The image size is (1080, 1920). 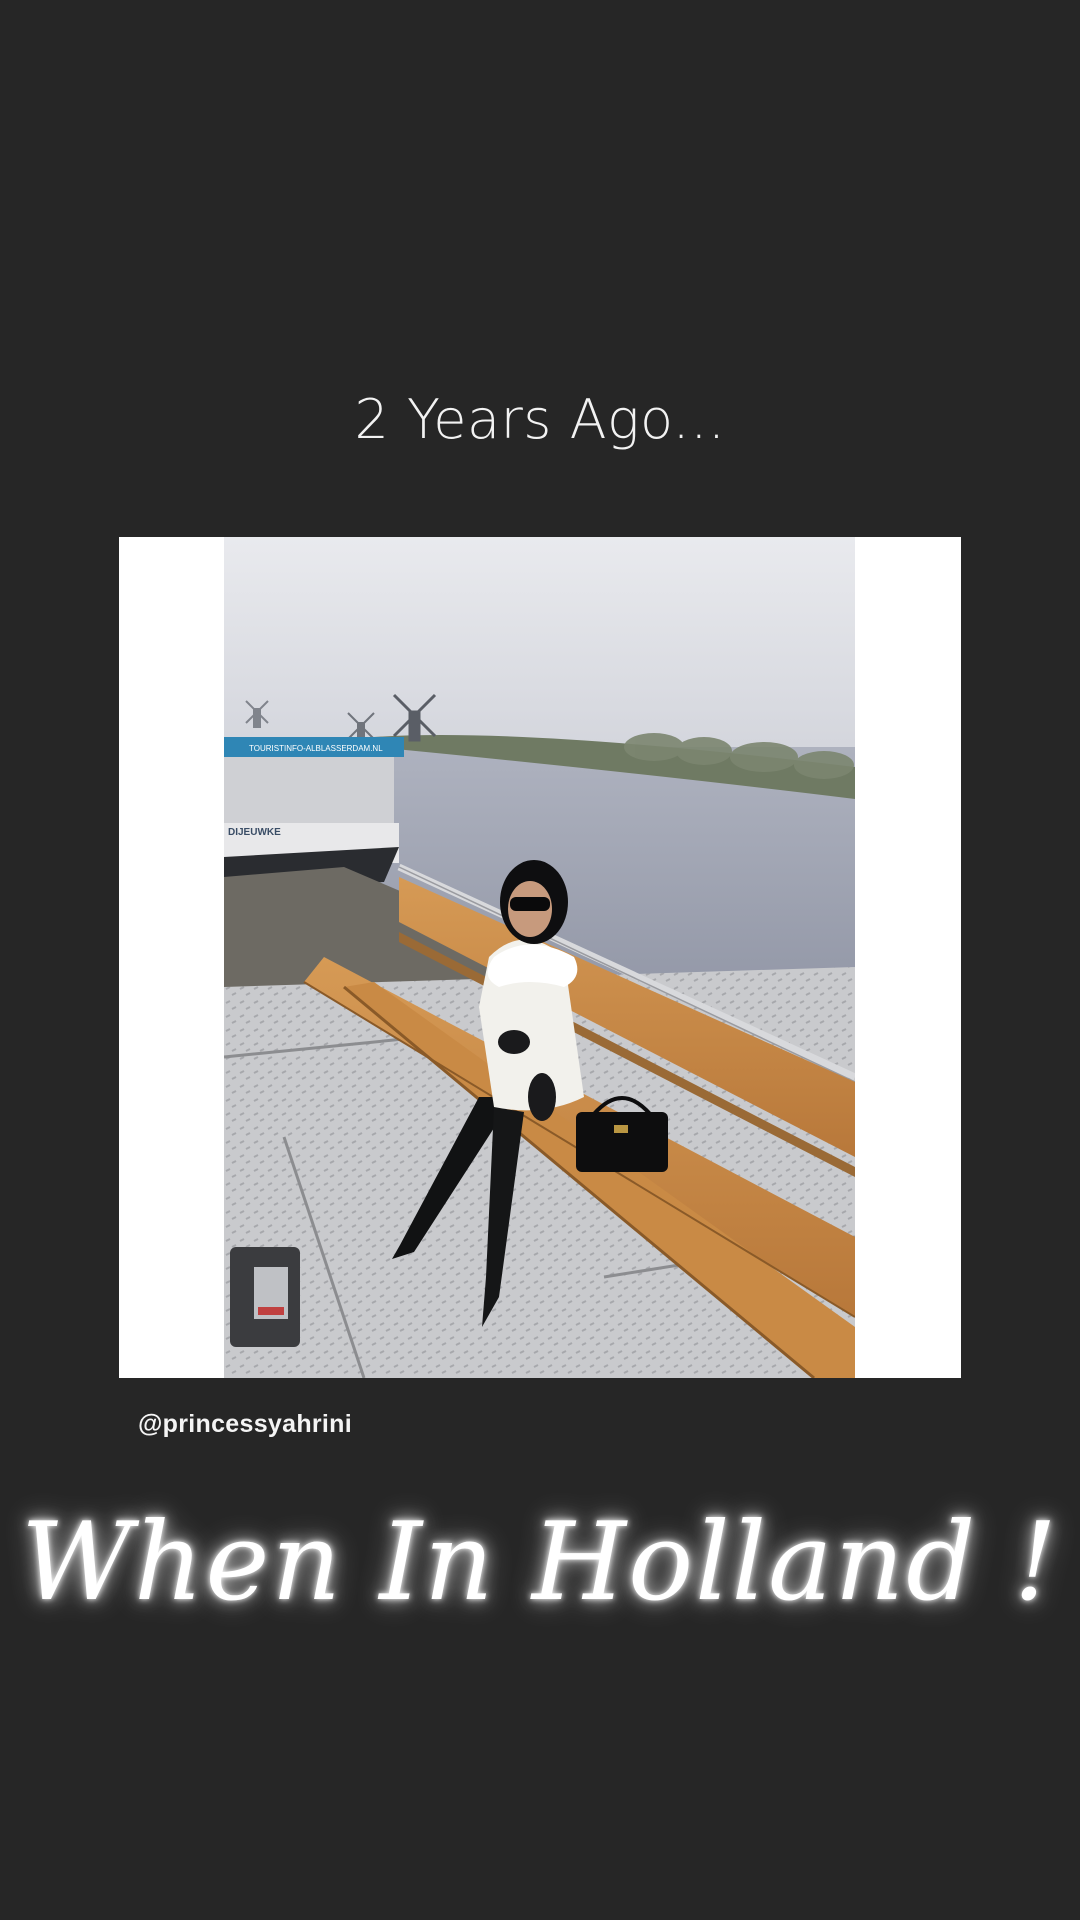 What do you see at coordinates (254, 832) in the screenshot?
I see `boat-name: DIJEUWKE` at bounding box center [254, 832].